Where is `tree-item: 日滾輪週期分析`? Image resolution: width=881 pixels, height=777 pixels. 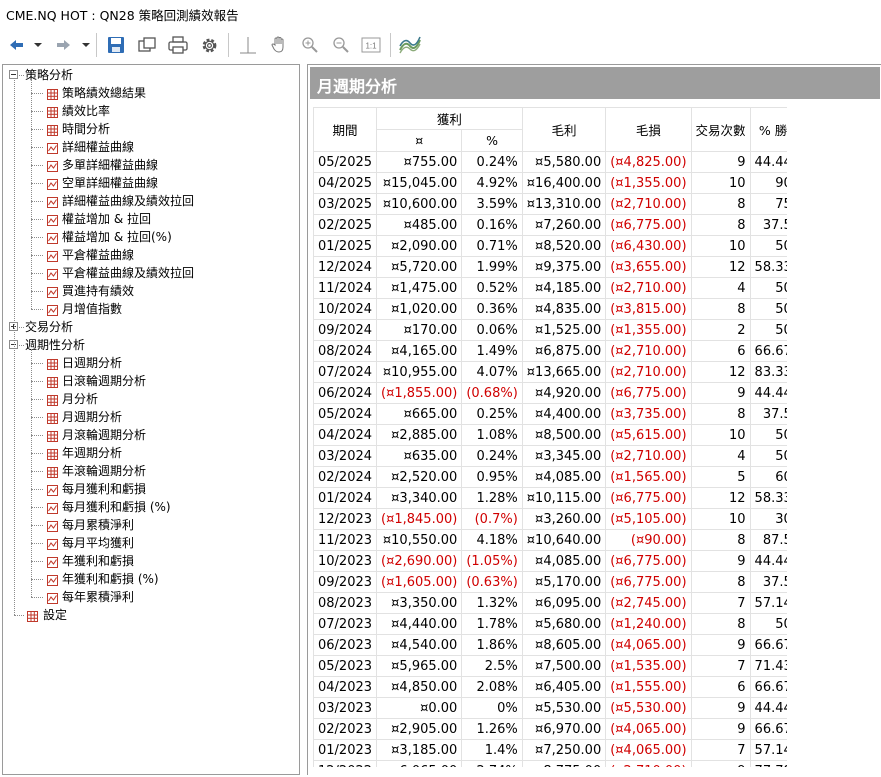 tree-item: 日滾輪週期分析 is located at coordinates (148, 381).